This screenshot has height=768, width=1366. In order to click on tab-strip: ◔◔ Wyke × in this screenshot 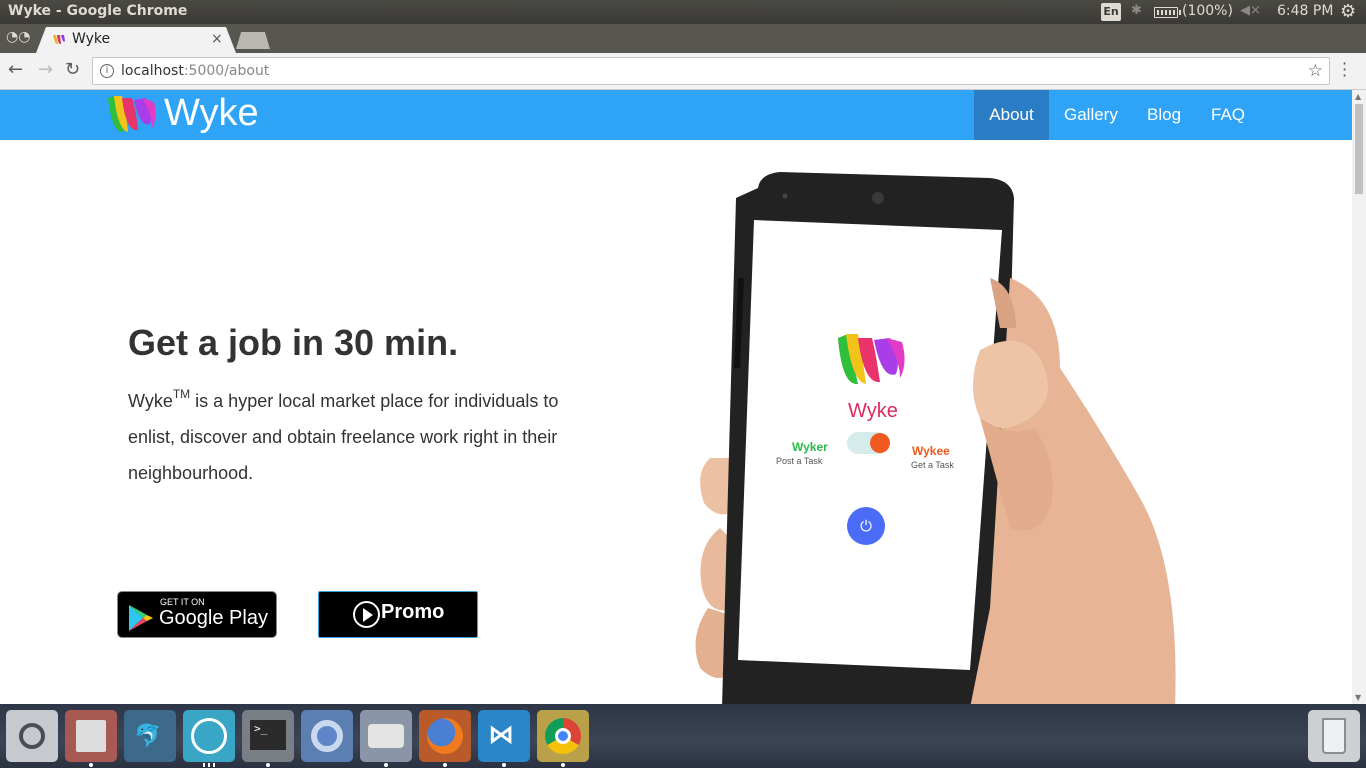, I will do `click(683, 38)`.